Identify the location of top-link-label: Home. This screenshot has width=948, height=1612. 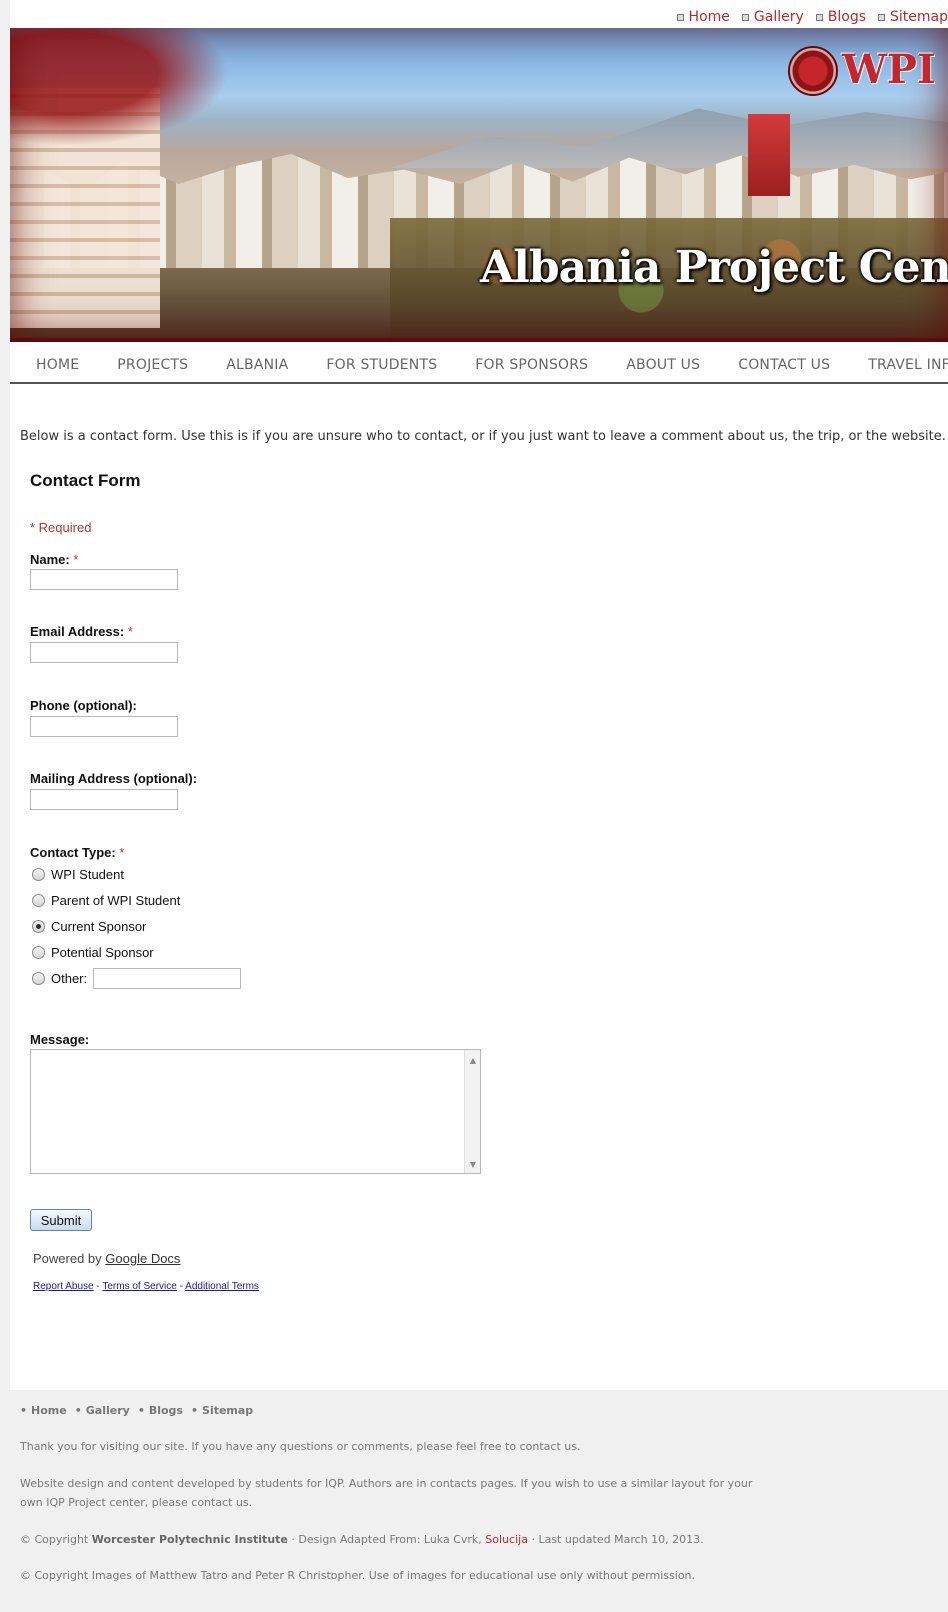
(709, 17).